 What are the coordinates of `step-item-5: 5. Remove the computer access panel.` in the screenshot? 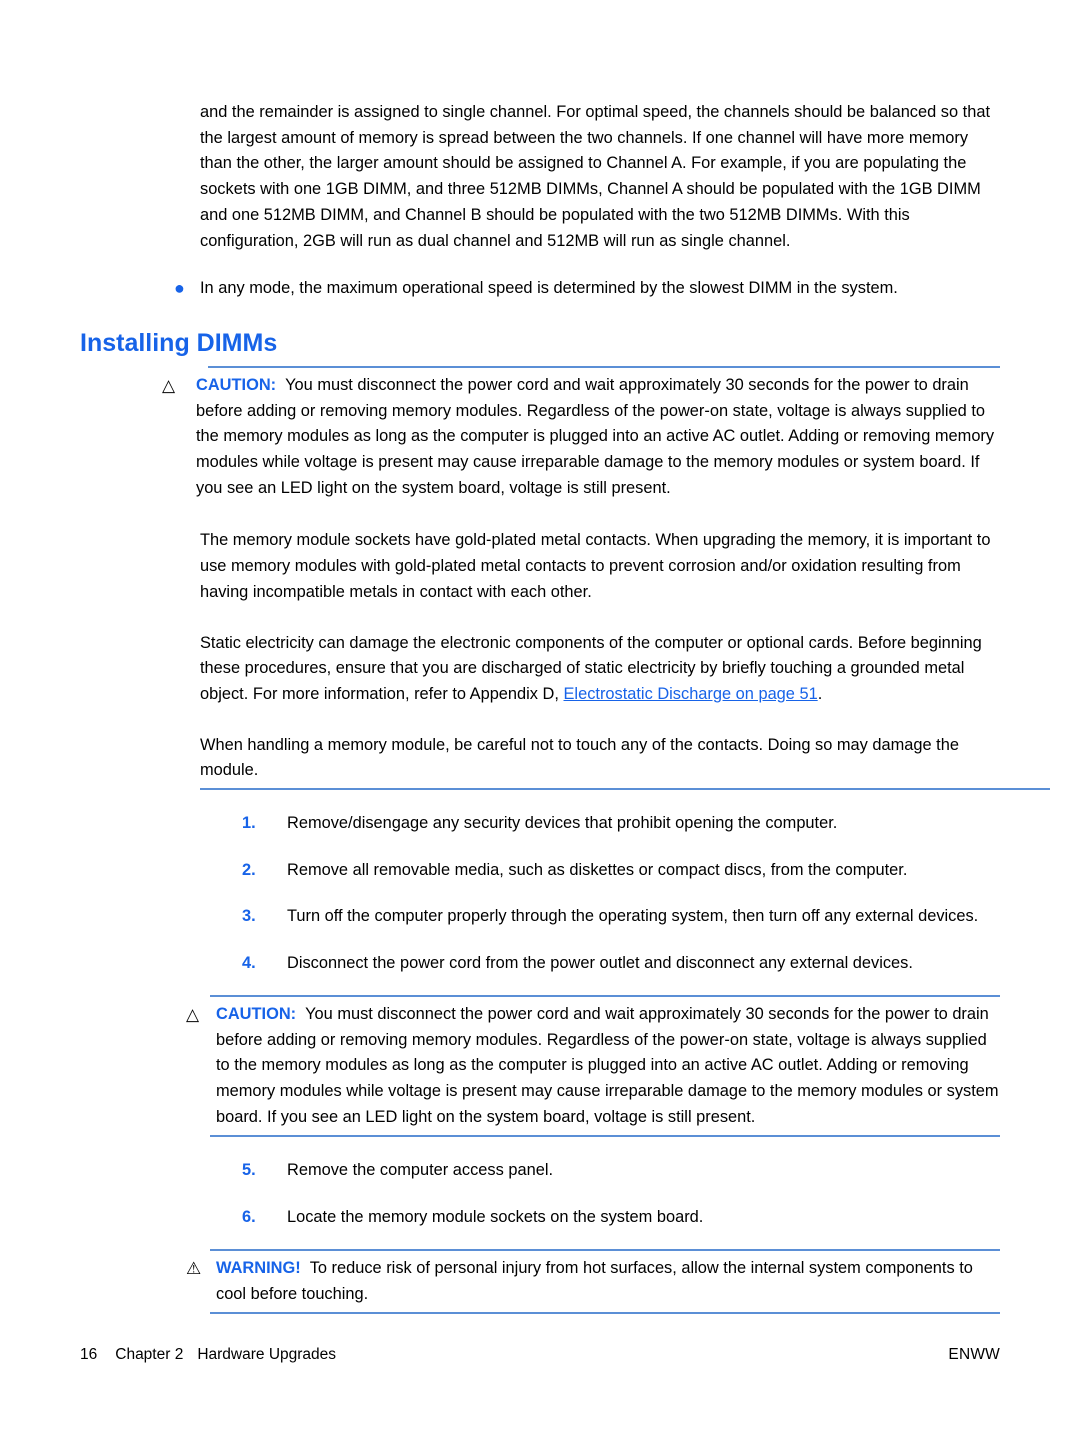 It's located at (575, 1171).